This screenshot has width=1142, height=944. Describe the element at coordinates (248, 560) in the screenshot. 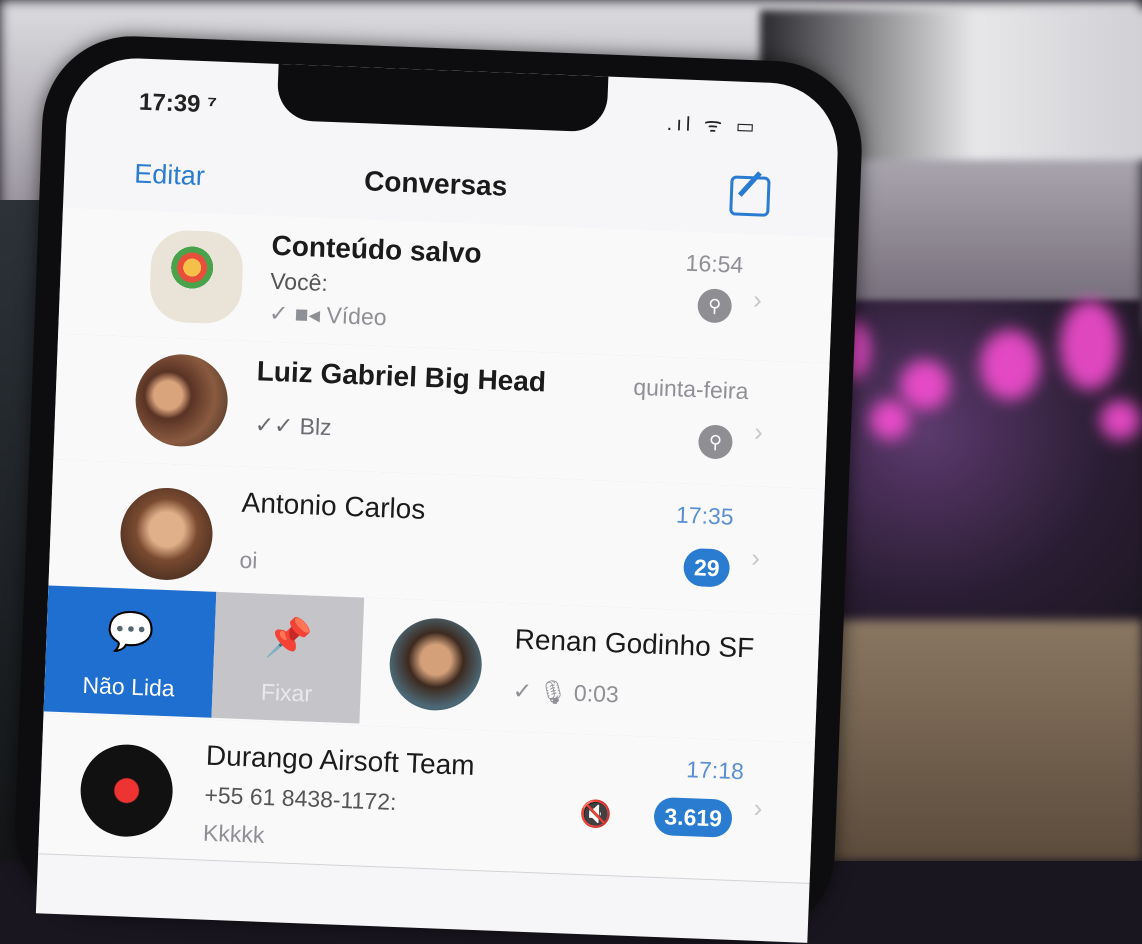

I see `chat-message: oi` at that location.